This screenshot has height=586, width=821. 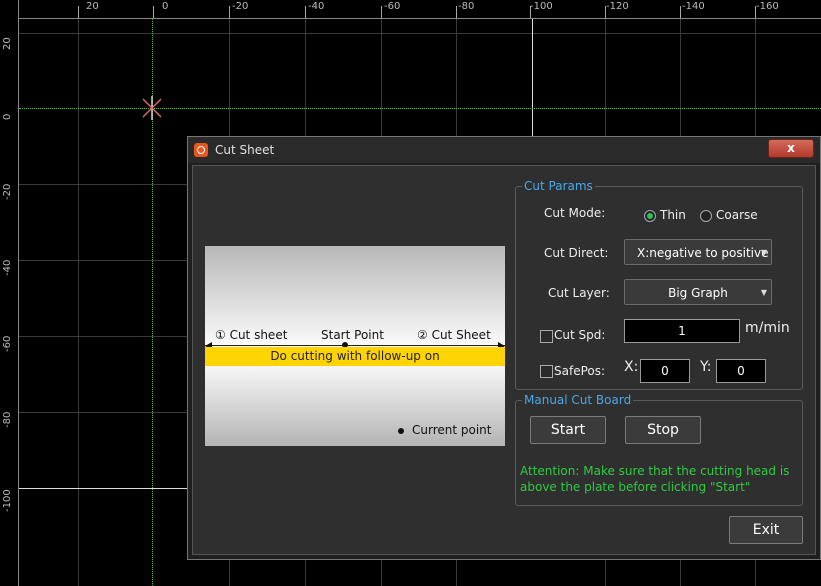 I want to click on cut-params-title: Cut Params, so click(x=558, y=186).